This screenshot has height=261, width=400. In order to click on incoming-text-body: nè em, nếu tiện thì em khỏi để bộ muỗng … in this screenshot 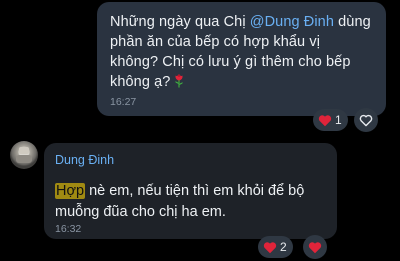, I will do `click(180, 201)`.